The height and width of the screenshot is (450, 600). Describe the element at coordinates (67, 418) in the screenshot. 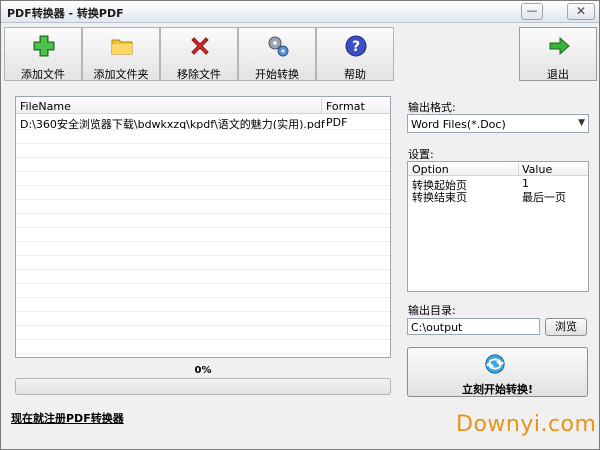

I see `register-link: 现在就注册PDF转换器` at that location.